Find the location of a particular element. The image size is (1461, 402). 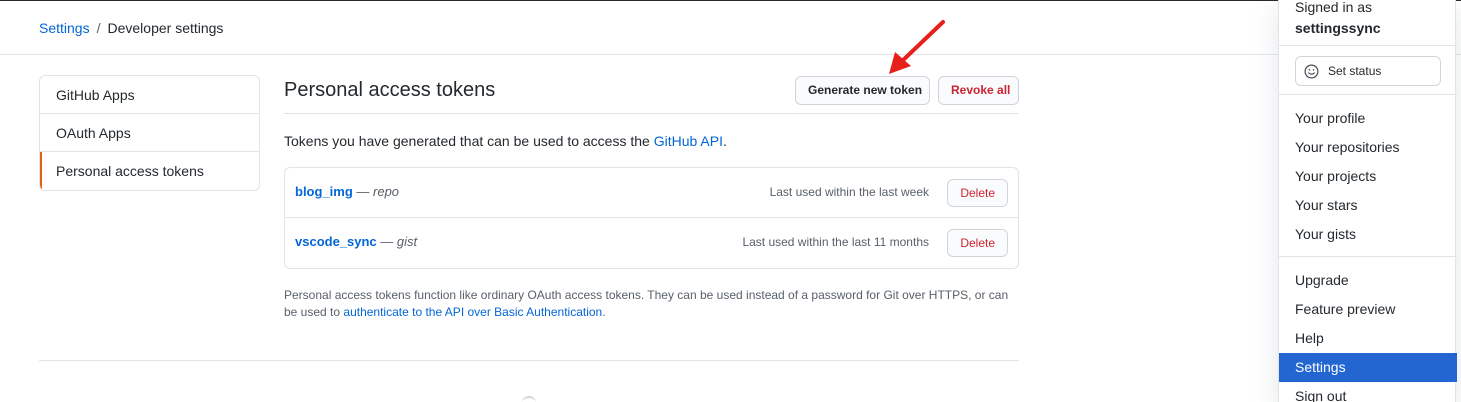

menu-item-your-projects: Your projects is located at coordinates (1368, 176).